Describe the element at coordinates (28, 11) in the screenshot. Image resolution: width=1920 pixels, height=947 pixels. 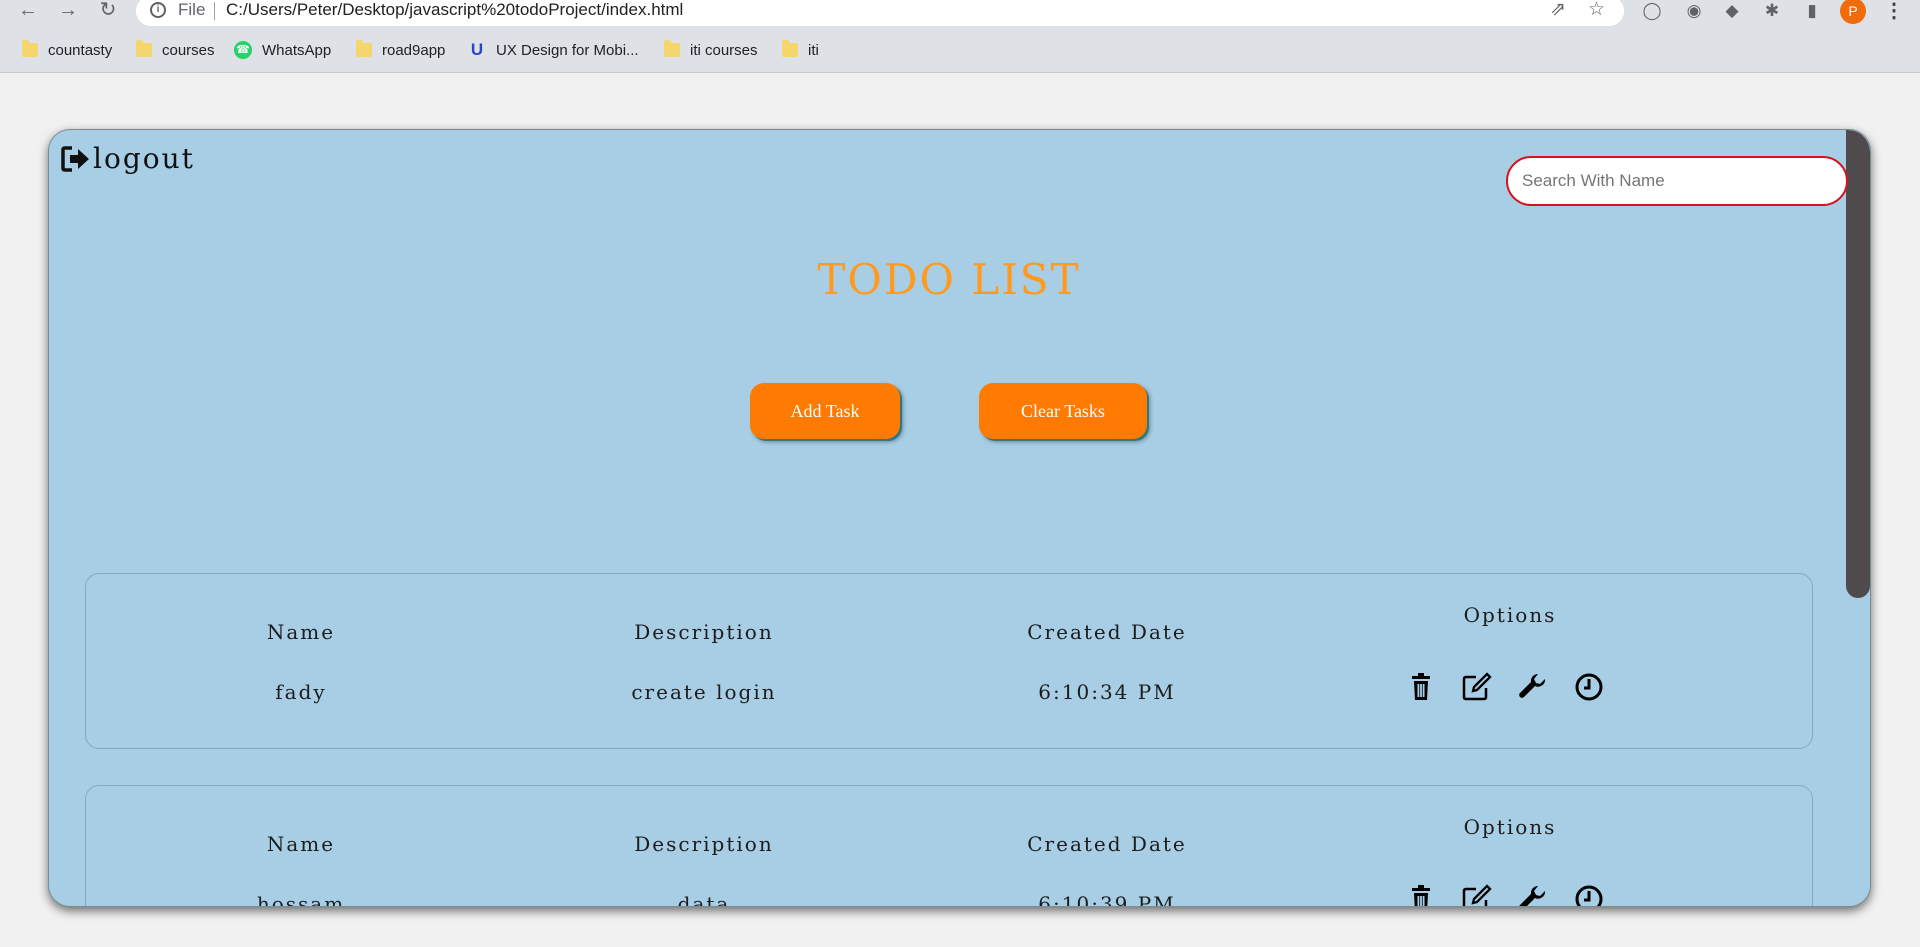
I see `back-icon: ←` at that location.